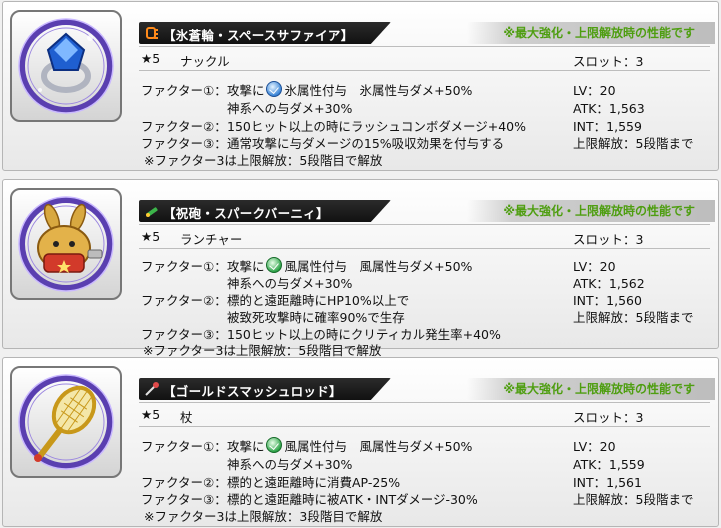 The image size is (721, 528). Describe the element at coordinates (152, 389) in the screenshot. I see `rod-icon` at that location.